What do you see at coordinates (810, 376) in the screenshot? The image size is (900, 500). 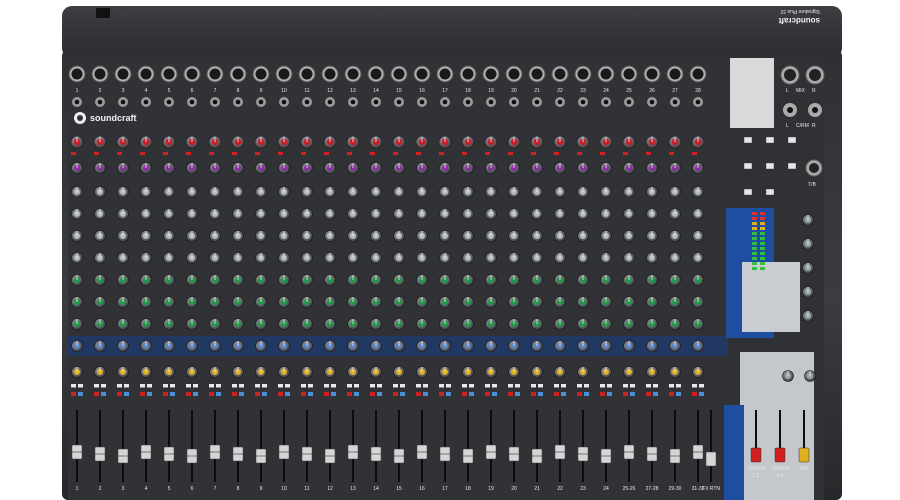 I see `master-knob` at bounding box center [810, 376].